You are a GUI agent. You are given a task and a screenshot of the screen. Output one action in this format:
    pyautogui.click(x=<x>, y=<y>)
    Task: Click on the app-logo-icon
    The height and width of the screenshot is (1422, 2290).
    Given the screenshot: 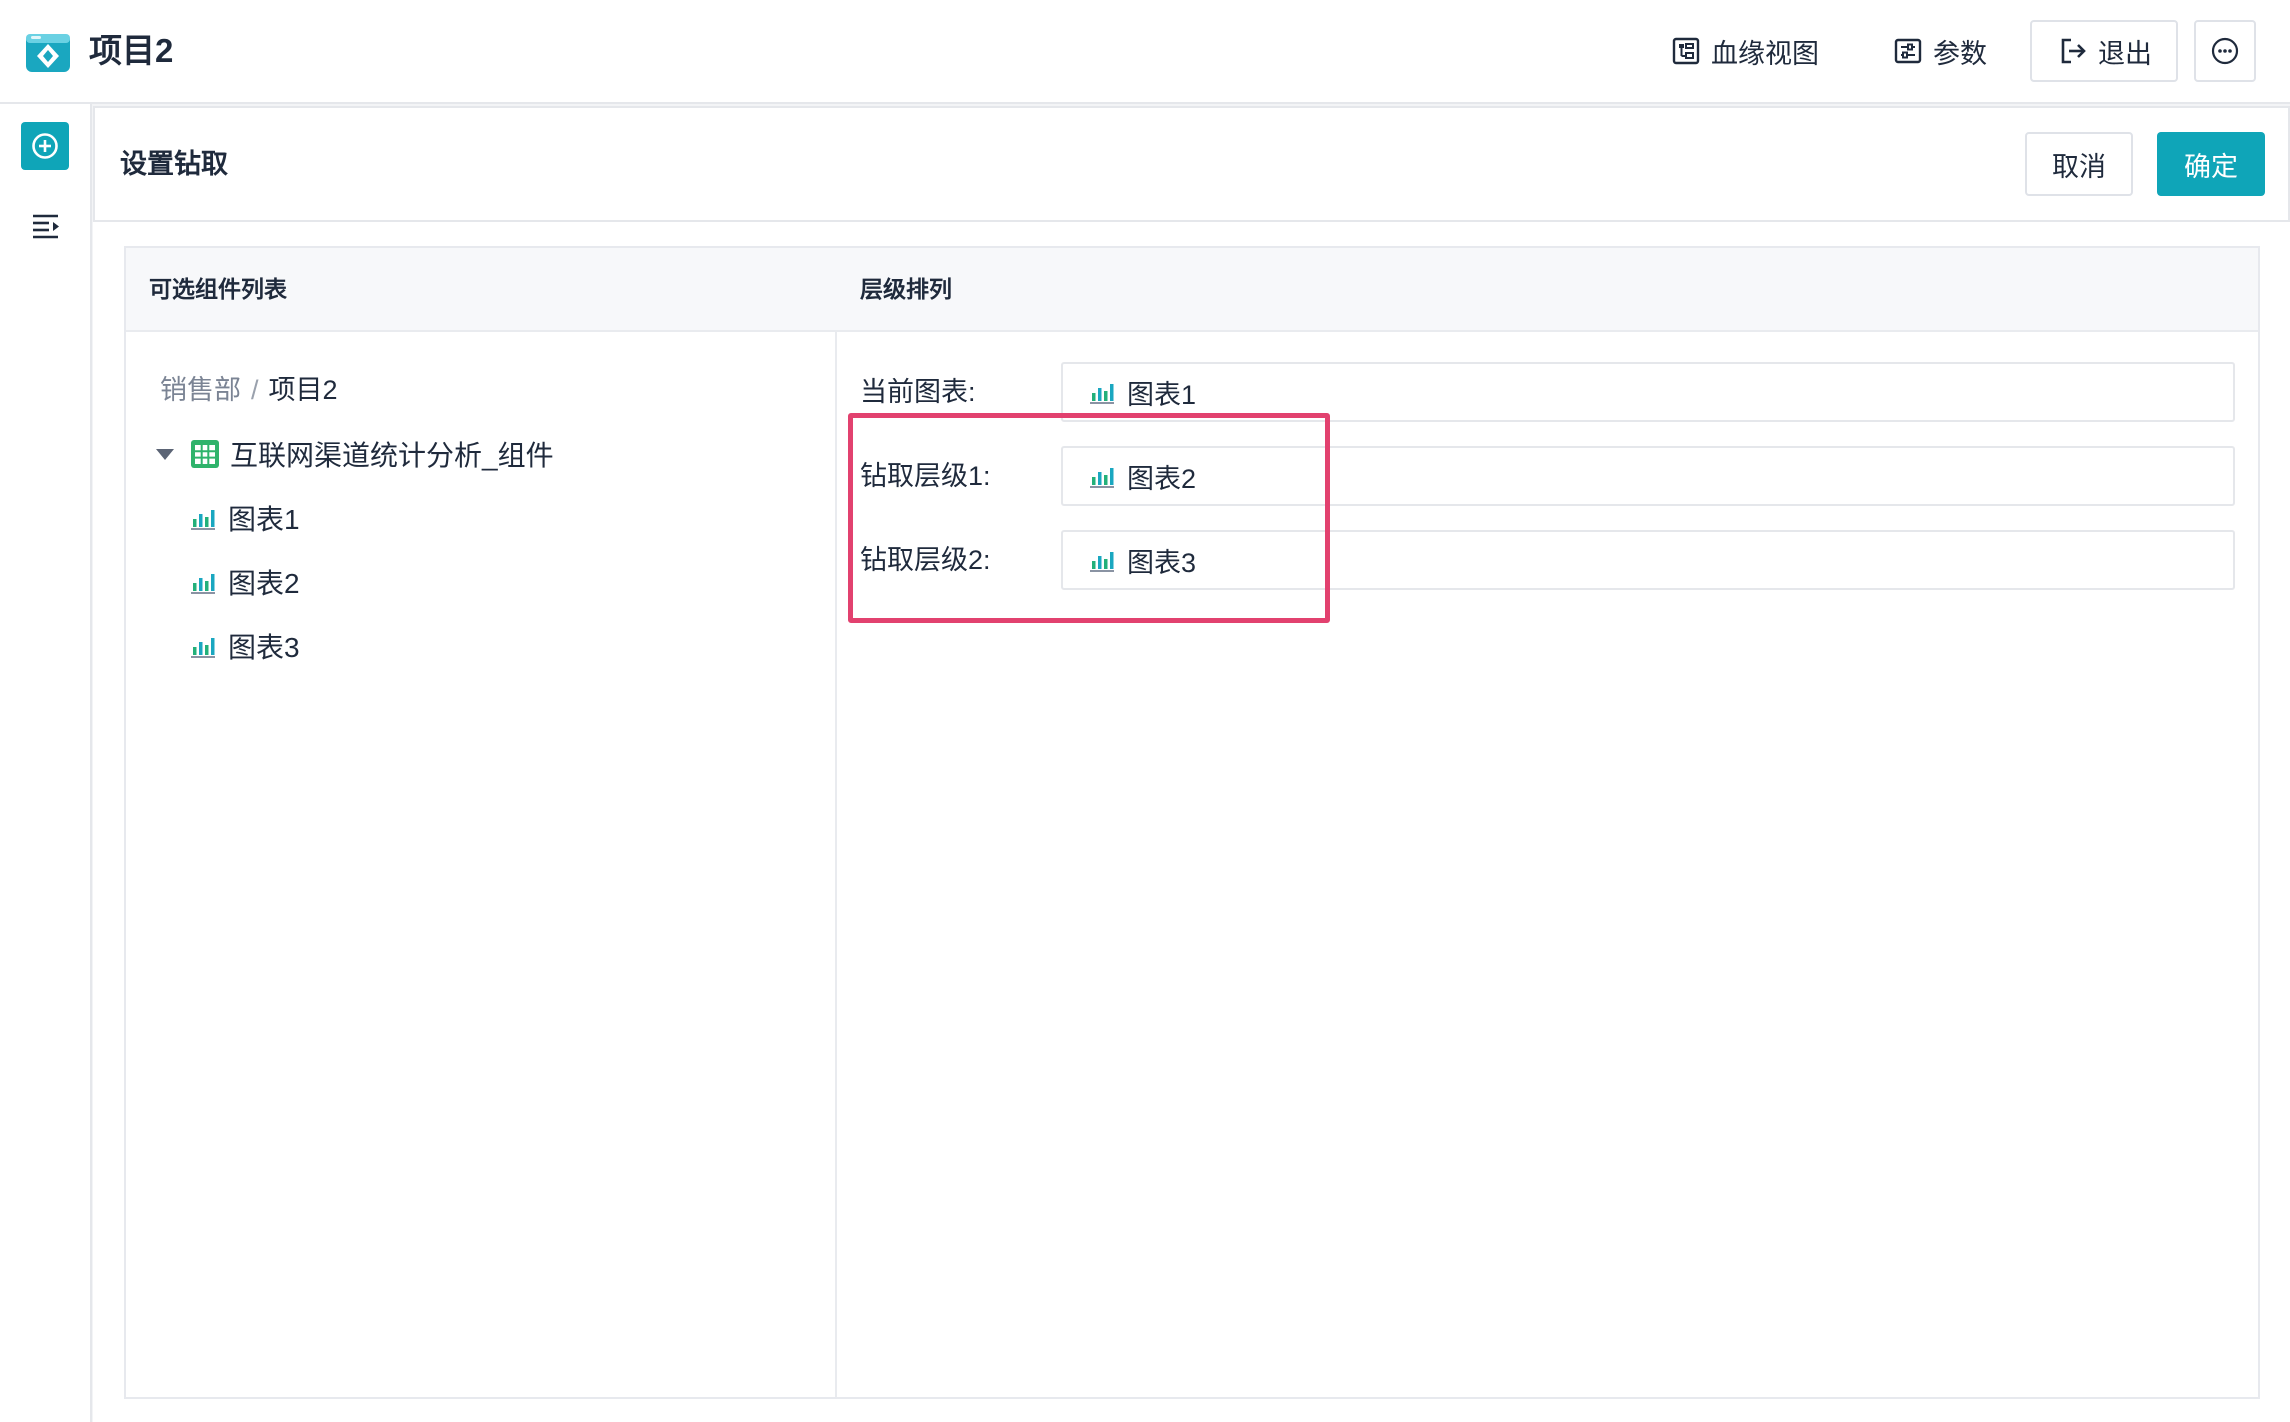 What is the action you would take?
    pyautogui.click(x=48, y=53)
    